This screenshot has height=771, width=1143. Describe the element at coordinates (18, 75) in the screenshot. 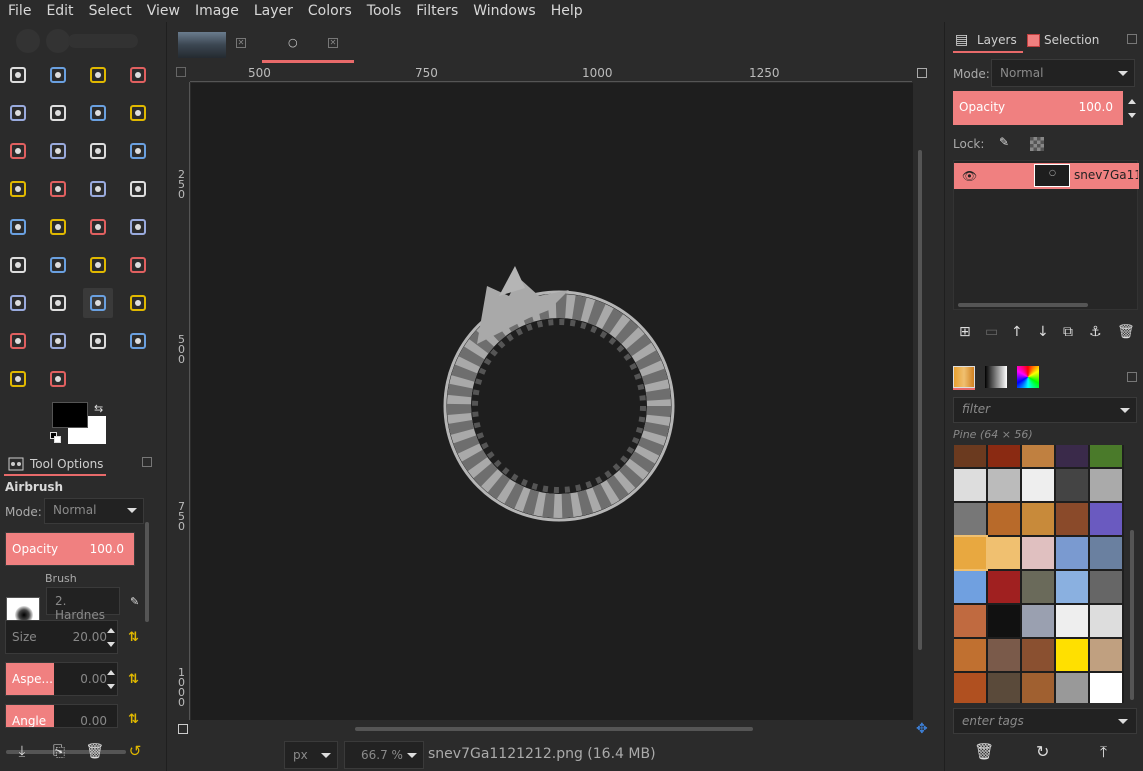

I see `rect-select-icon` at that location.